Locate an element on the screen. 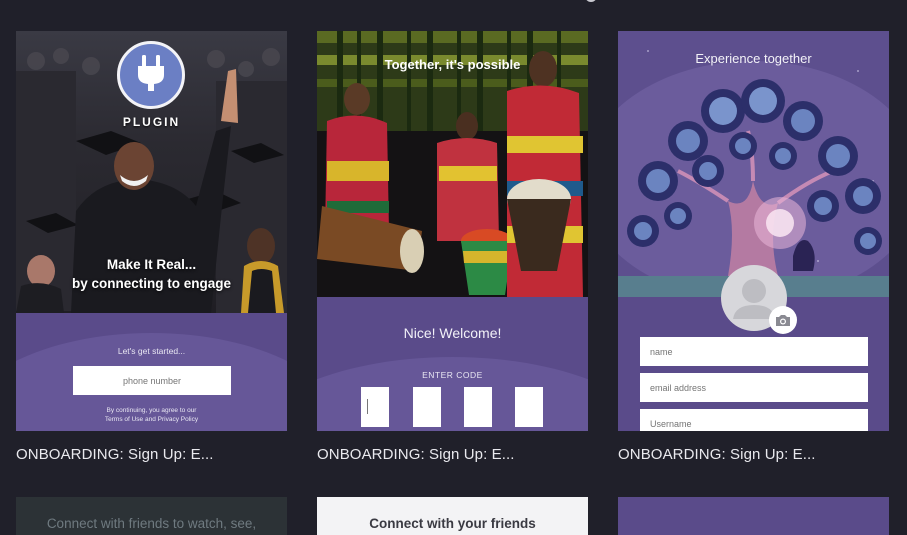 Image resolution: width=907 pixels, height=535 pixels. screen-thumbnail-4: Connect with friends to watch, see, is located at coordinates (151, 516).